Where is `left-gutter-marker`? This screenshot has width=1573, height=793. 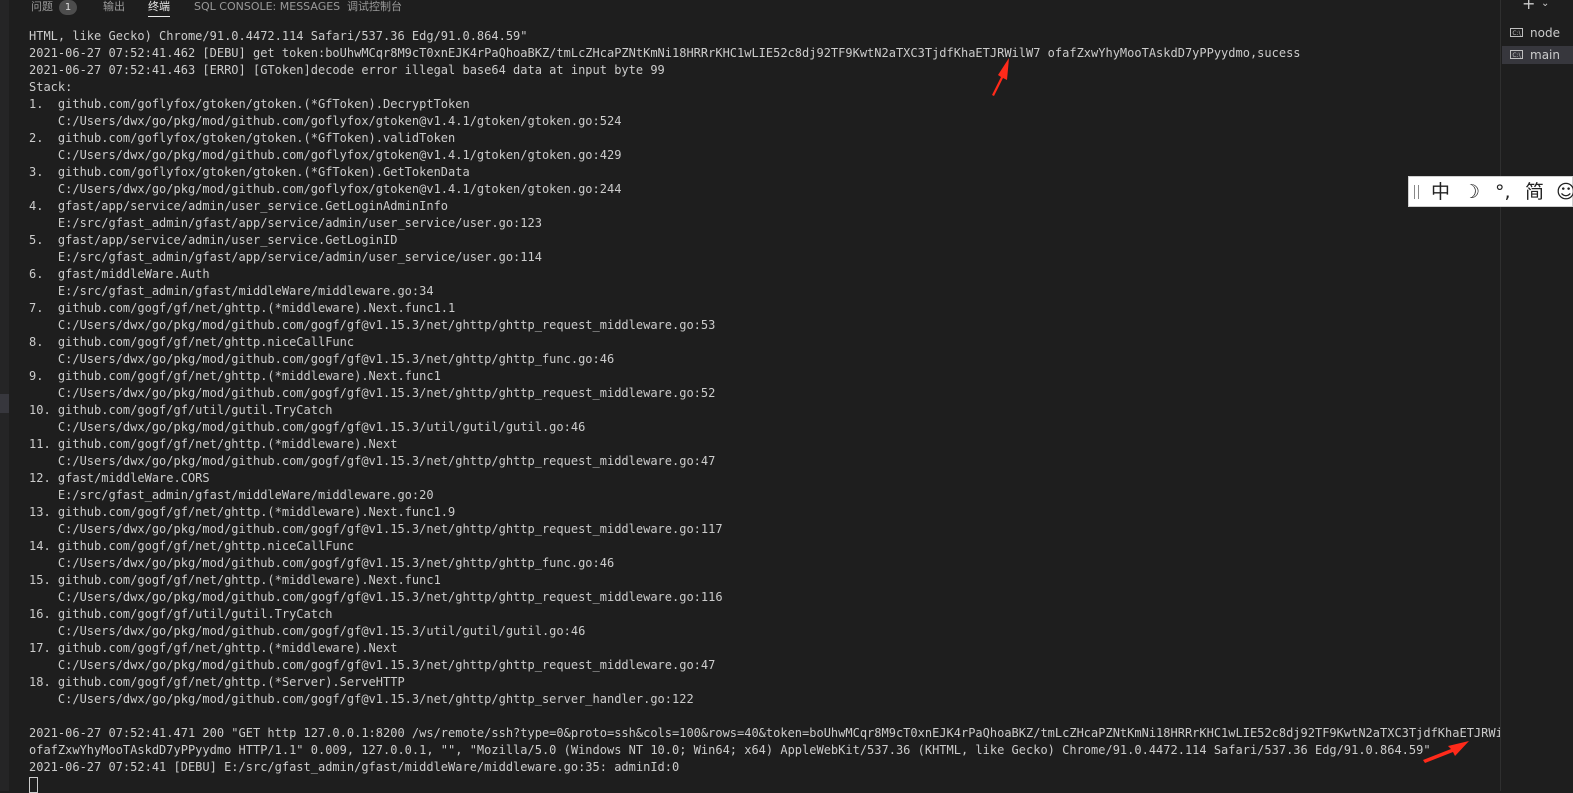 left-gutter-marker is located at coordinates (4, 403).